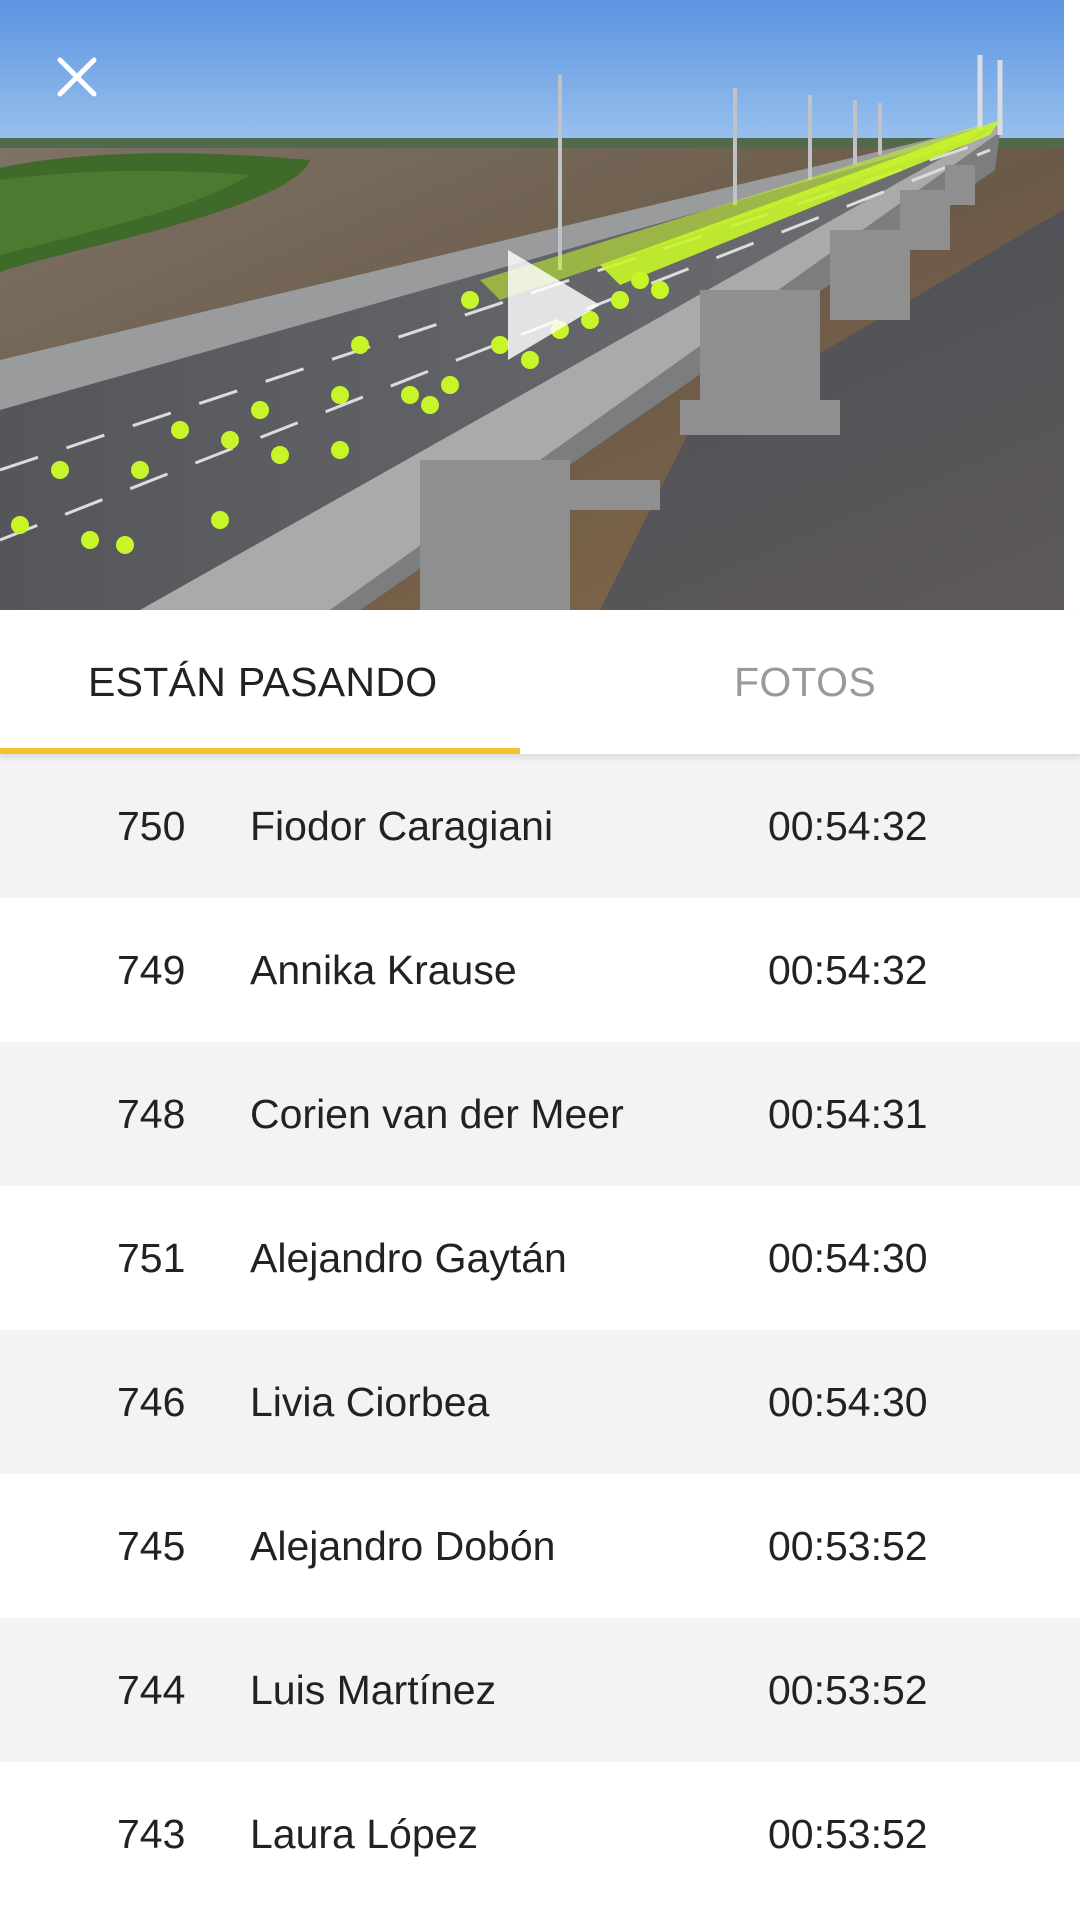  Describe the element at coordinates (151, 1834) in the screenshot. I see `runner-number: 743` at that location.